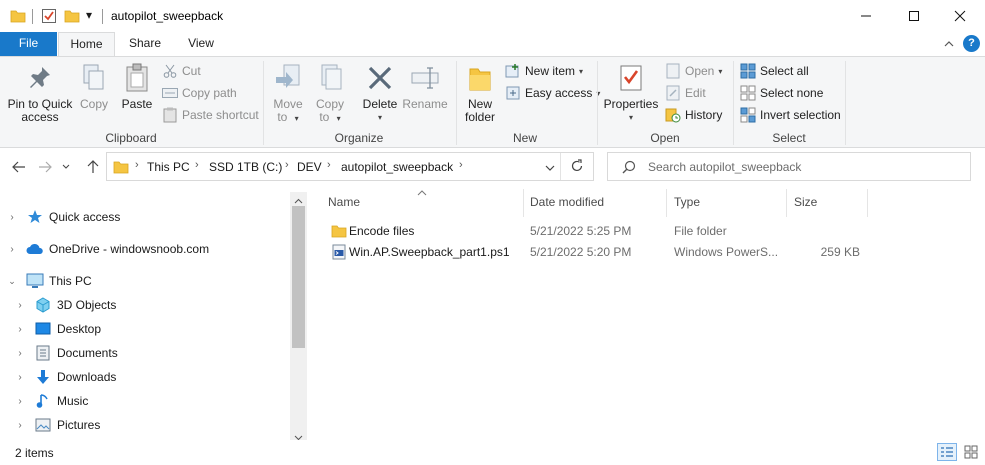 This screenshot has height=465, width=985. Describe the element at coordinates (309, 167) in the screenshot. I see `breadcrumb-dev: DEV` at that location.